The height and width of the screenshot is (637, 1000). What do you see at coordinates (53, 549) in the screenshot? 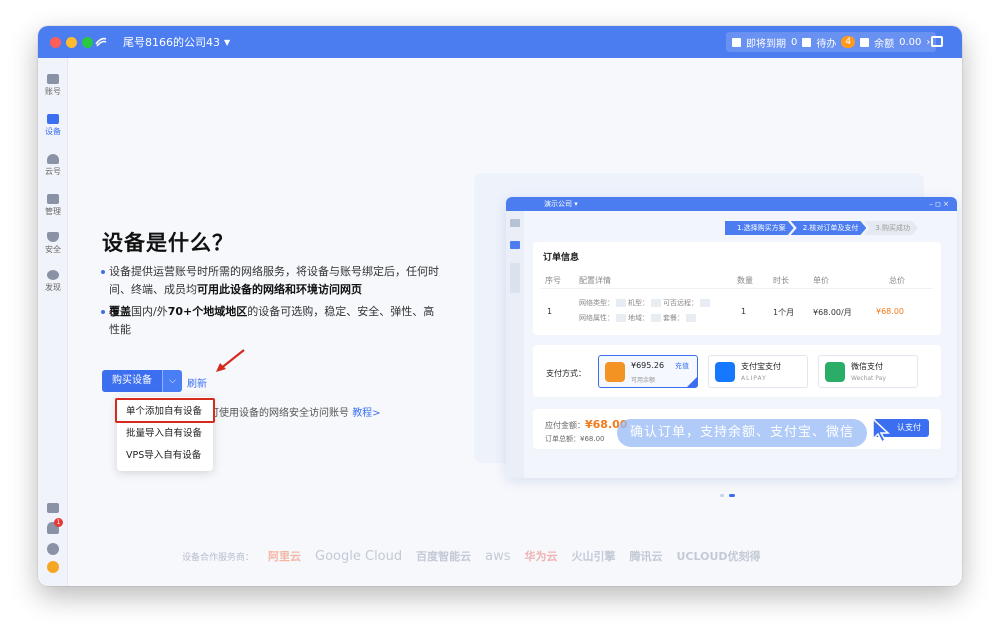
I see `gear-icon` at bounding box center [53, 549].